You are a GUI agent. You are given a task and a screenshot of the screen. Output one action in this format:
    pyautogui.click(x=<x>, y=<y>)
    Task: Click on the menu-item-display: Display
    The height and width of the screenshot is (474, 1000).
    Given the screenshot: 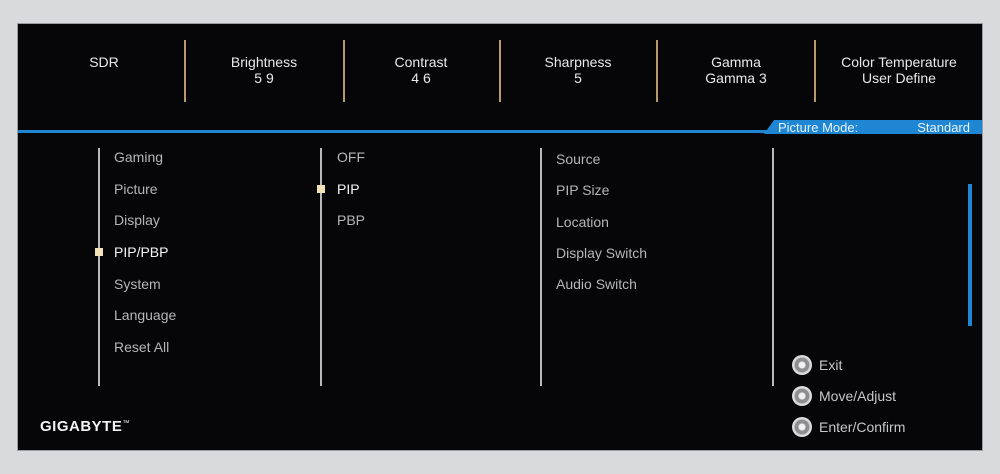 What is the action you would take?
    pyautogui.click(x=137, y=220)
    